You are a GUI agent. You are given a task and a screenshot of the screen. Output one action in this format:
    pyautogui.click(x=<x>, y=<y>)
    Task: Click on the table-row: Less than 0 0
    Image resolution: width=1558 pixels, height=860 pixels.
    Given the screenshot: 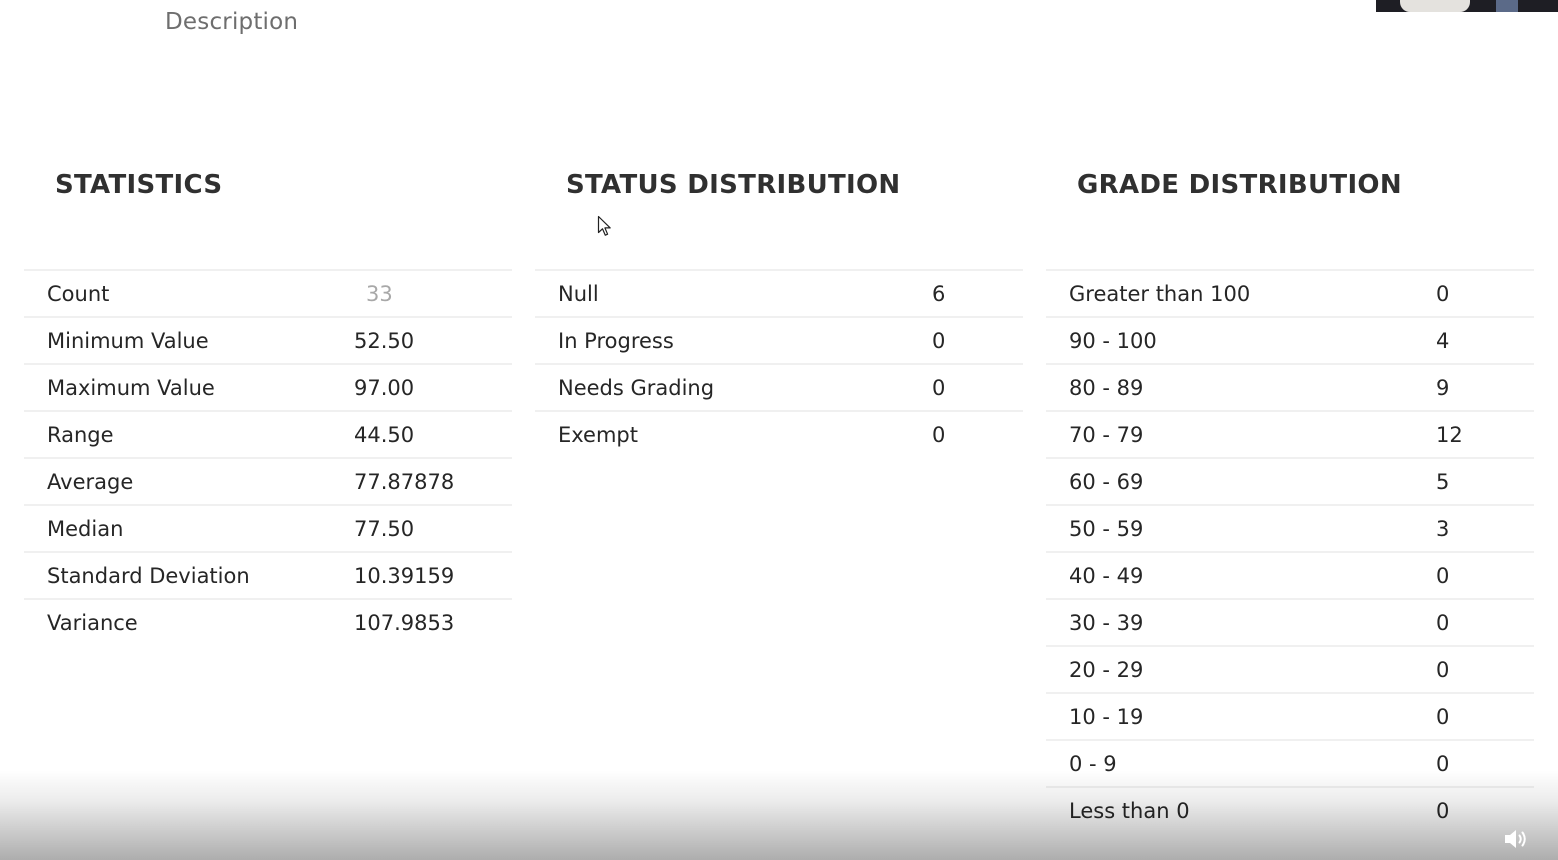 What is the action you would take?
    pyautogui.click(x=1290, y=810)
    